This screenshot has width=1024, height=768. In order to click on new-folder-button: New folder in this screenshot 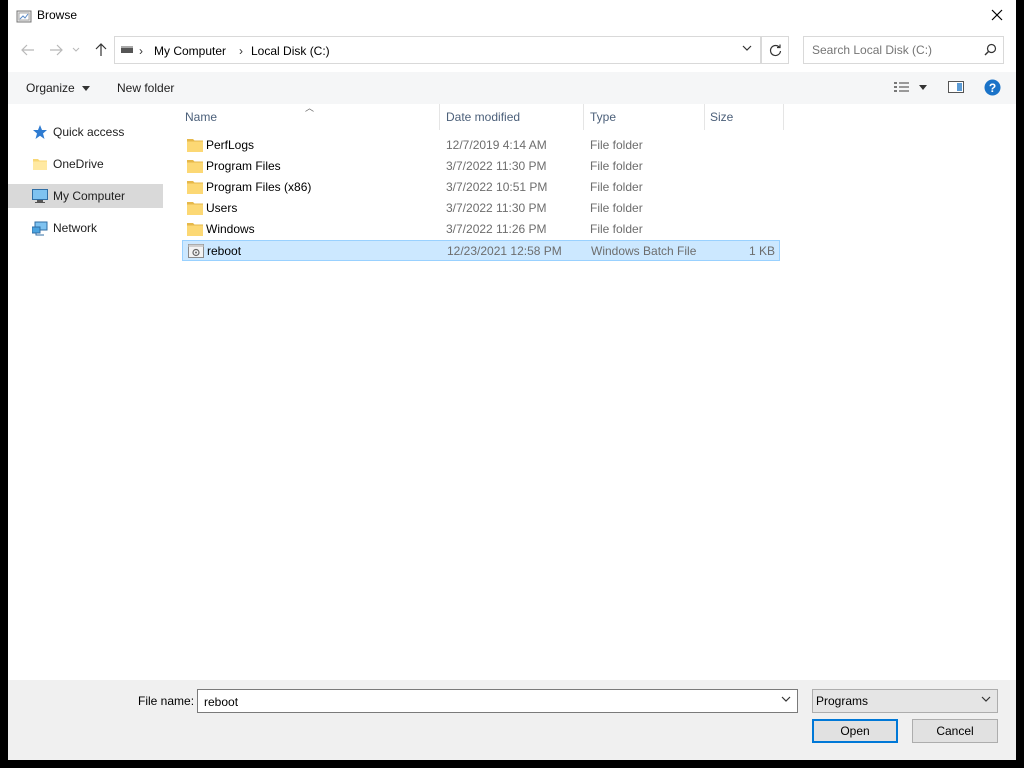, I will do `click(145, 88)`.